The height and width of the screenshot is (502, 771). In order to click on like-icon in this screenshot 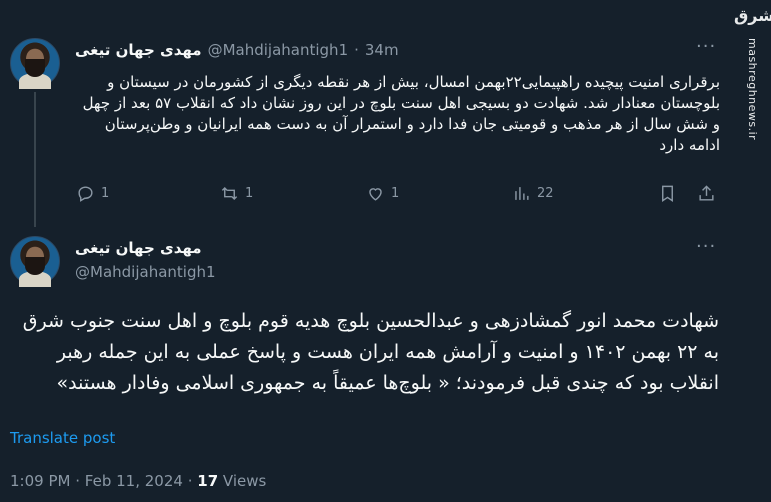, I will do `click(375, 194)`.